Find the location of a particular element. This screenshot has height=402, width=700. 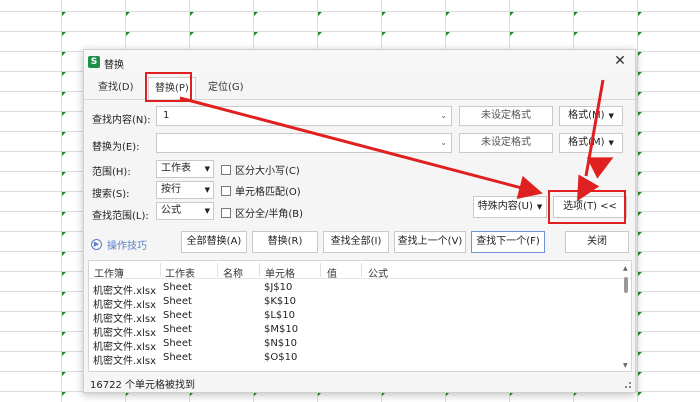

arrow-tip is located at coordinates (588, 188).